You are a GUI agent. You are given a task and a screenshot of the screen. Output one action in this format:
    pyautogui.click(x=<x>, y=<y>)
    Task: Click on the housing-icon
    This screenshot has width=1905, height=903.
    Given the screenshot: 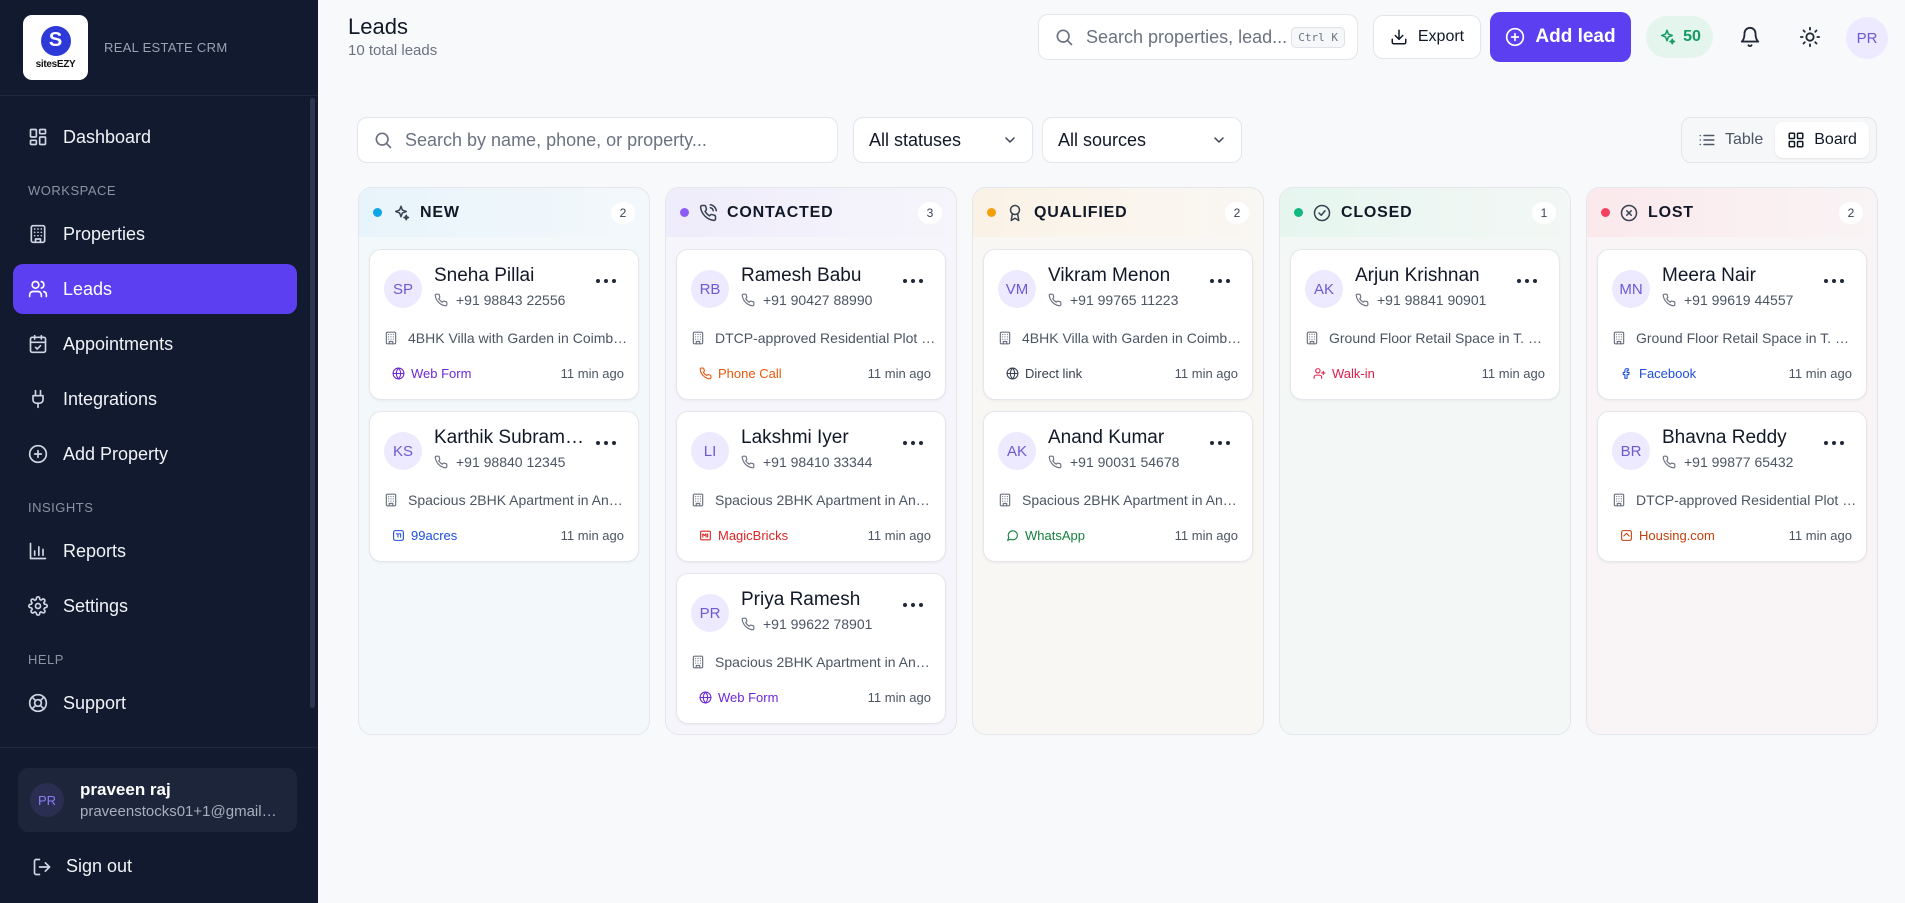 What is the action you would take?
    pyautogui.click(x=1626, y=535)
    